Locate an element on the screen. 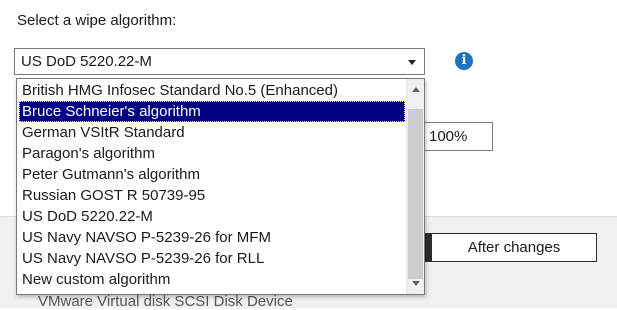  scroll-down-icon is located at coordinates (416, 283).